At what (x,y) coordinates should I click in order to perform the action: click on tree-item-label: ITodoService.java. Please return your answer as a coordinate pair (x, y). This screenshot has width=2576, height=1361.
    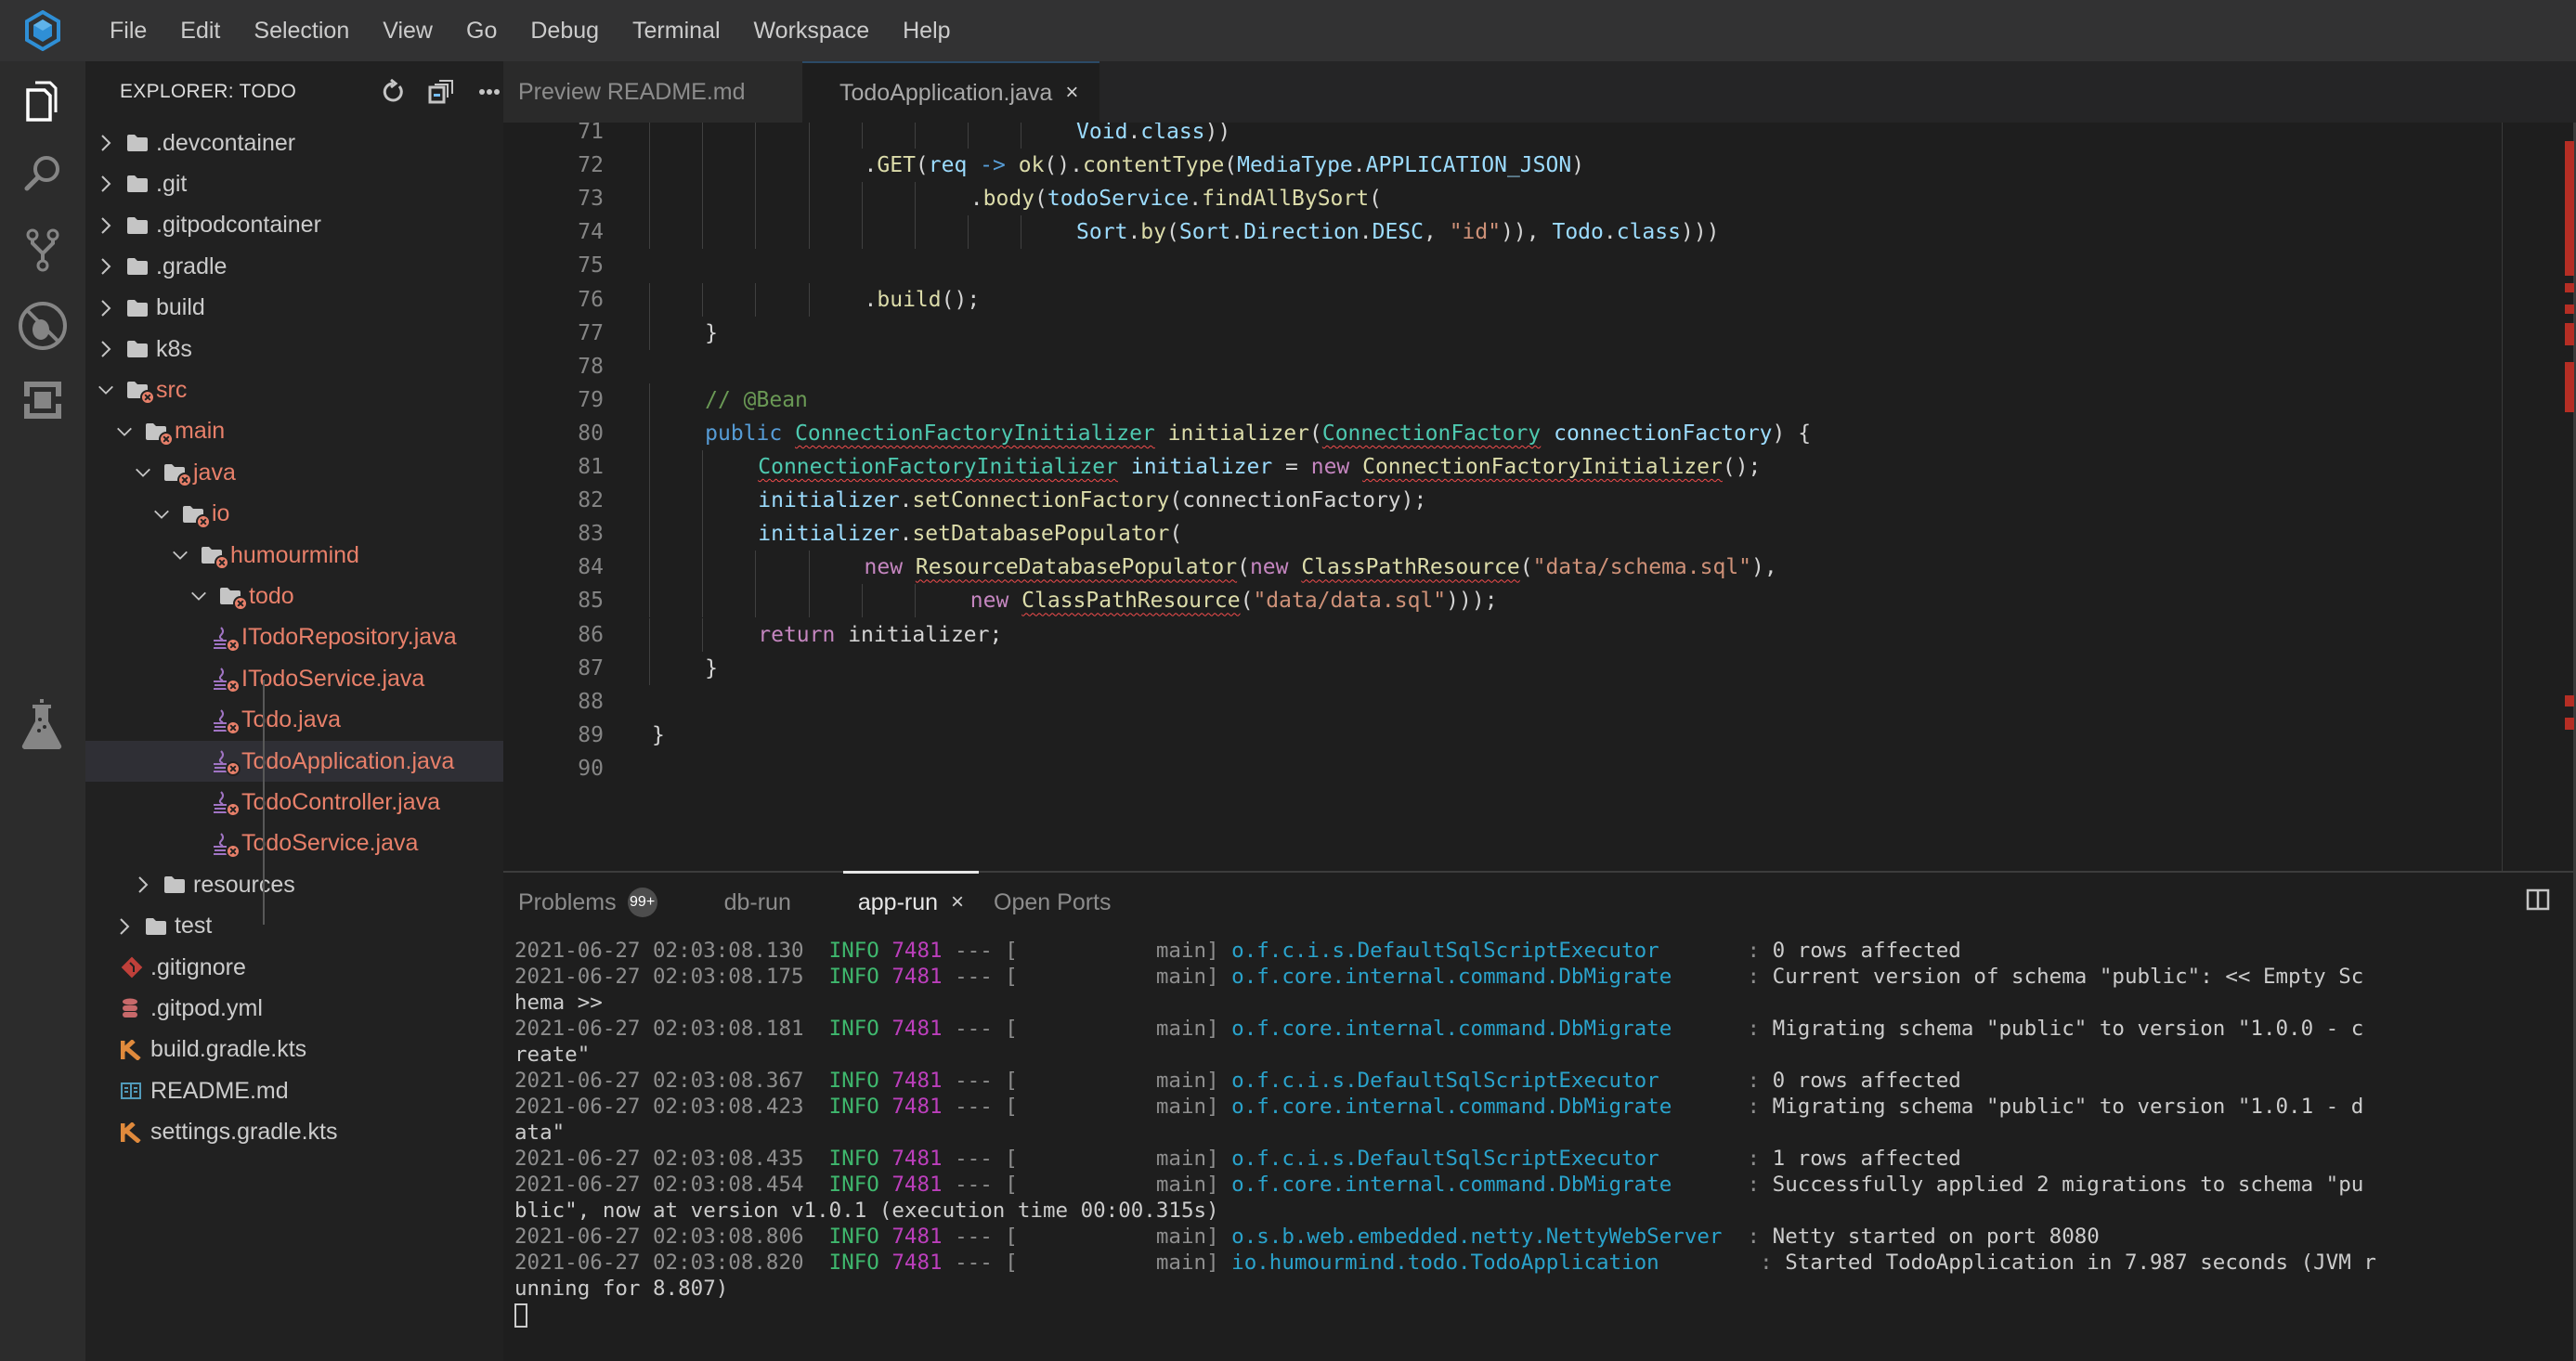
    Looking at the image, I should click on (333, 678).